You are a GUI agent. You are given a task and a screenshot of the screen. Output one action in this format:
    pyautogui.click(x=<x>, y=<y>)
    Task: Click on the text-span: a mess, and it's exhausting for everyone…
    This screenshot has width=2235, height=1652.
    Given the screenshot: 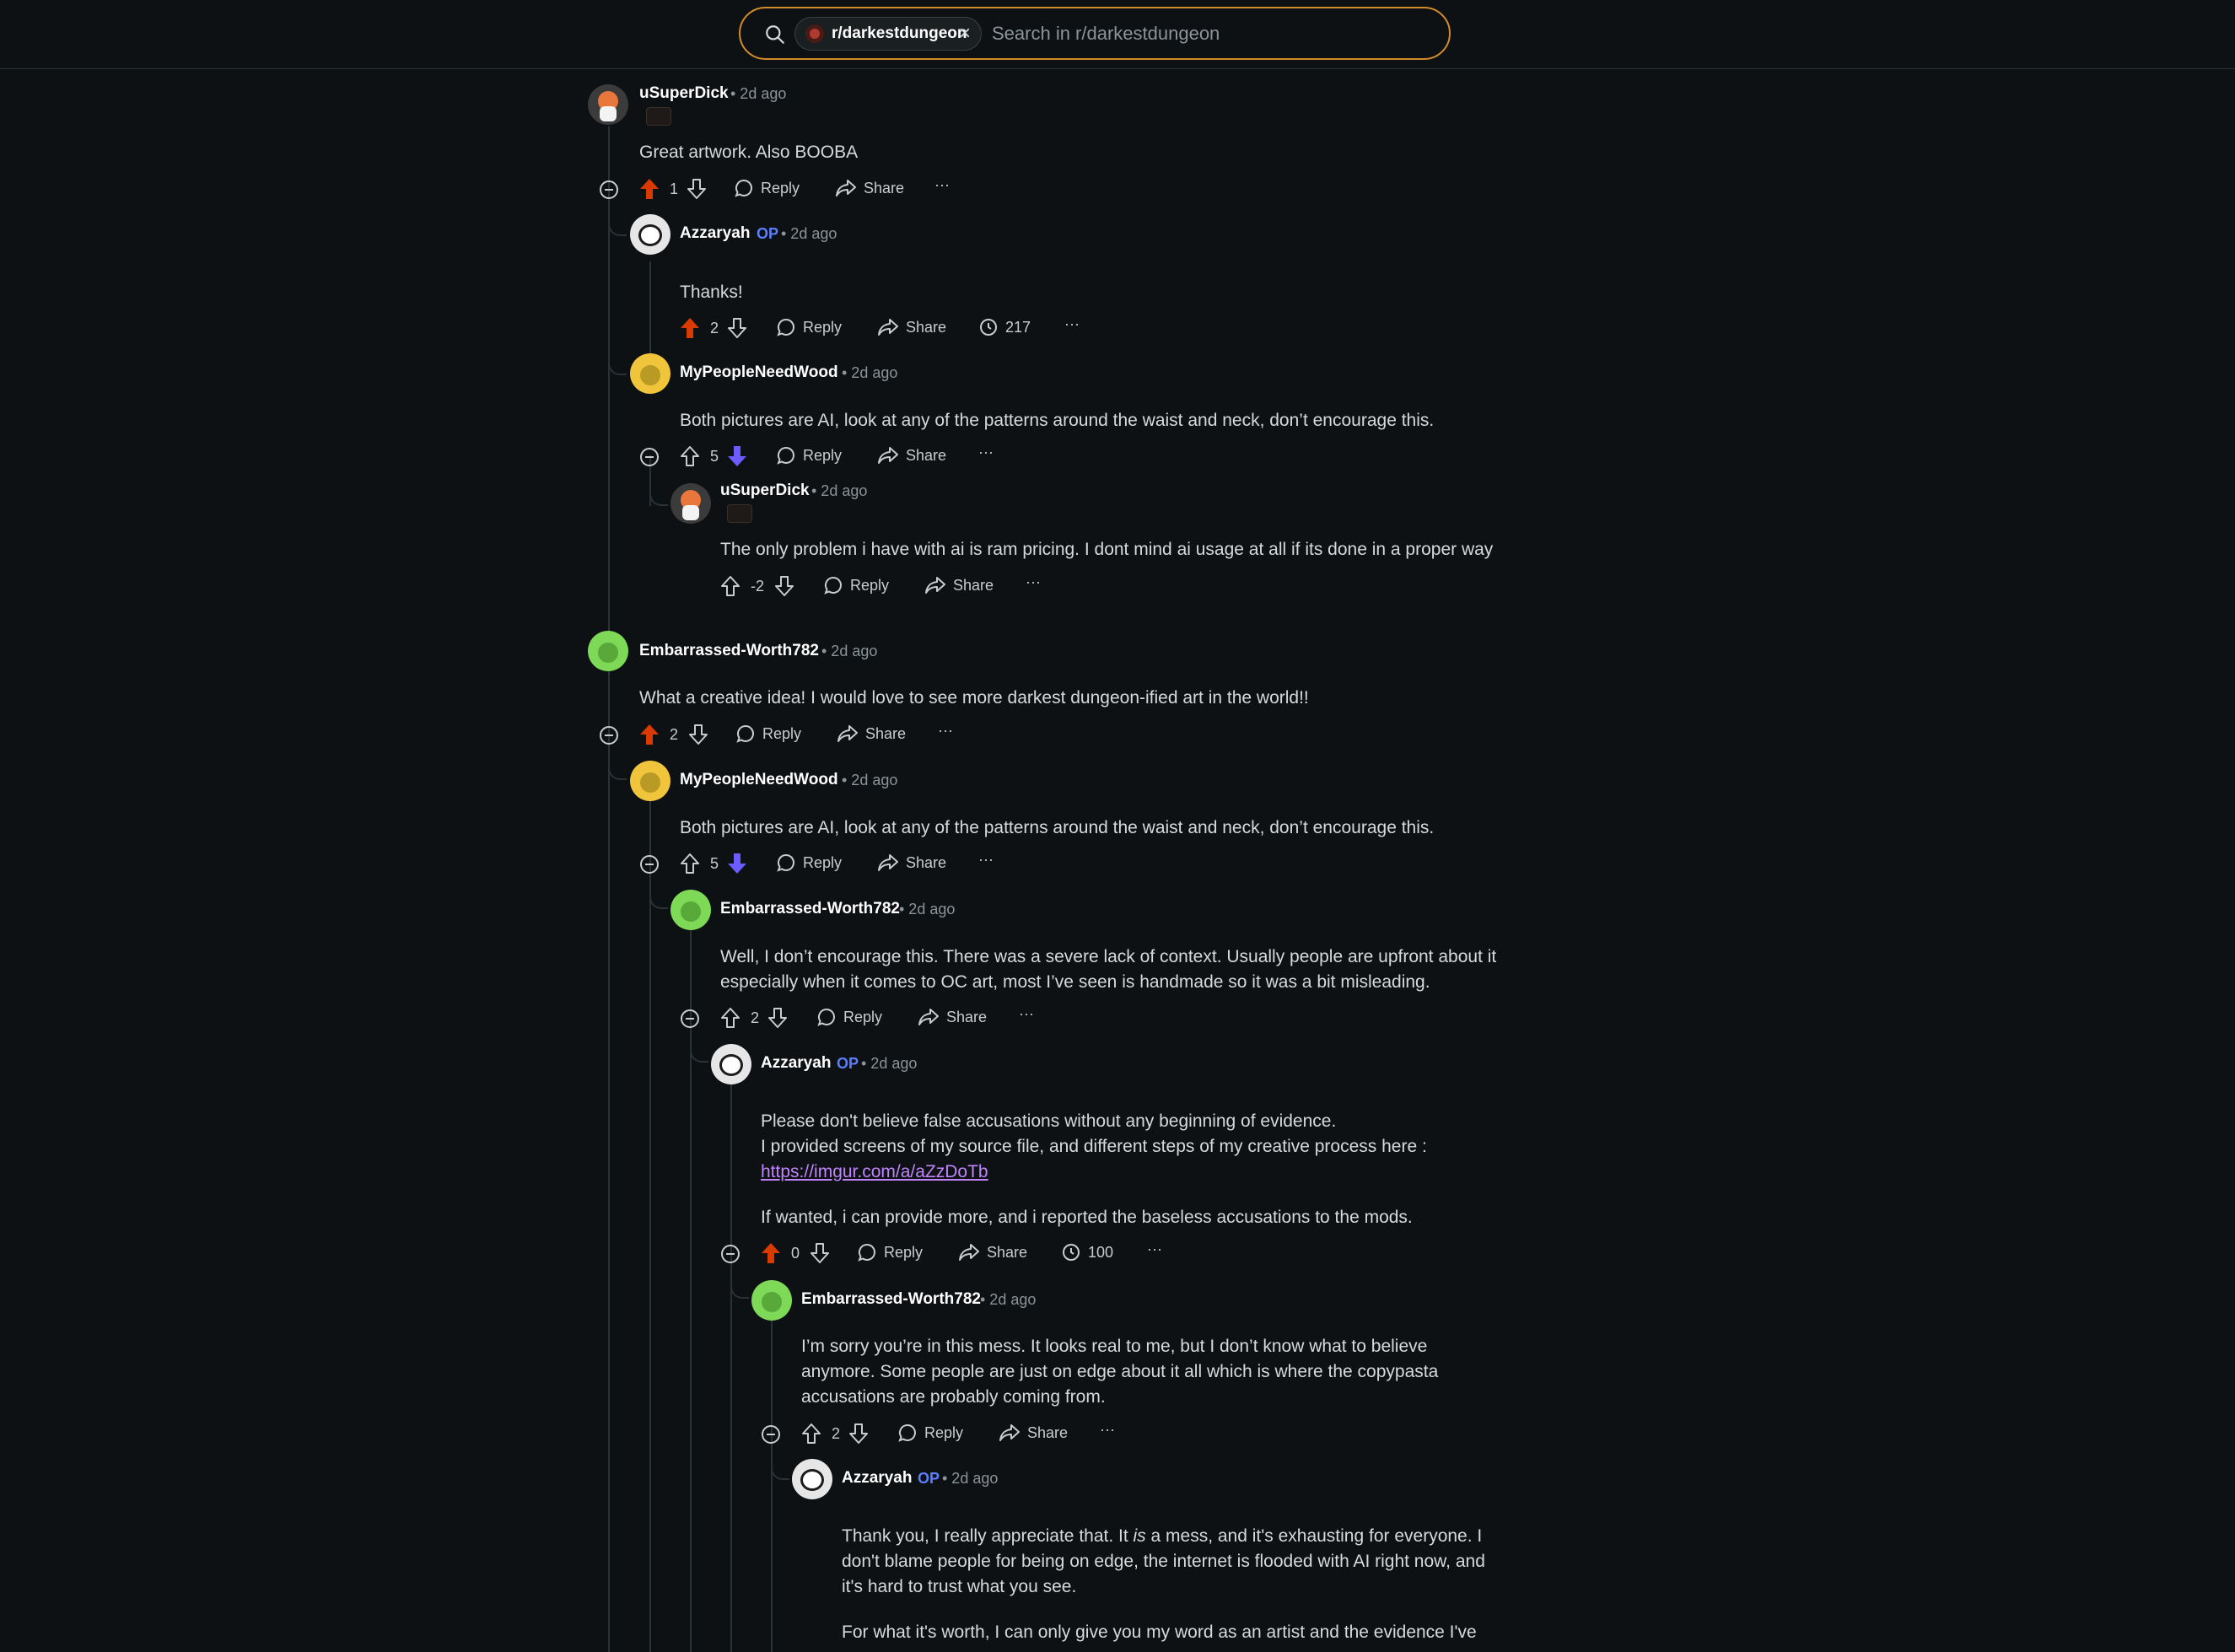 What is the action you would take?
    pyautogui.click(x=1314, y=1536)
    